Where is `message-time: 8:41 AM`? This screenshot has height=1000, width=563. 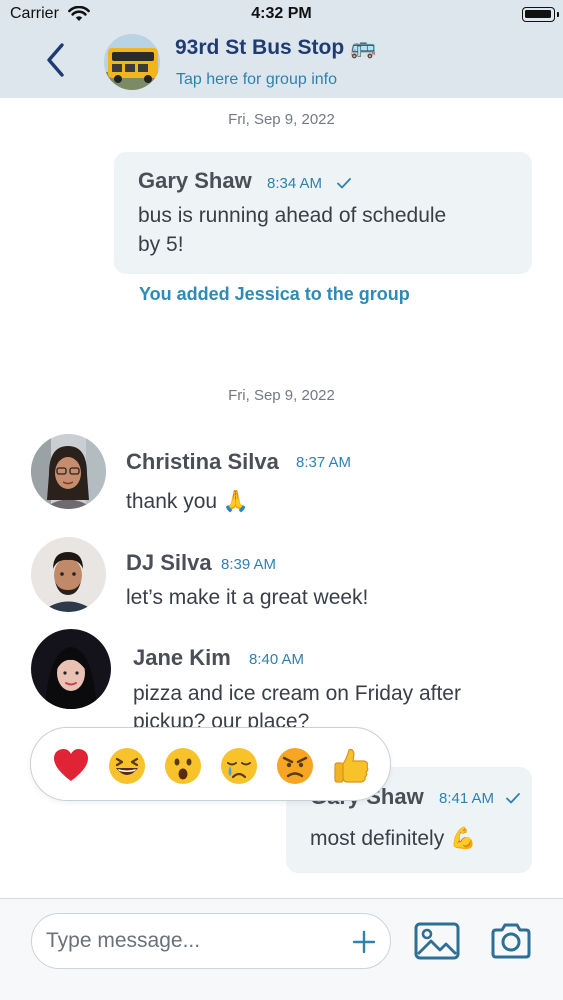
message-time: 8:41 AM is located at coordinates (467, 798).